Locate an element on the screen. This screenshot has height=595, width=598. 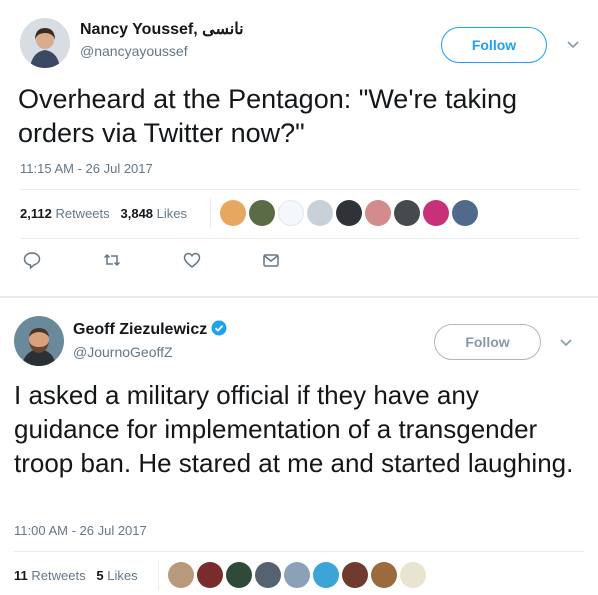
likes-count: 3,848 is located at coordinates (137, 213).